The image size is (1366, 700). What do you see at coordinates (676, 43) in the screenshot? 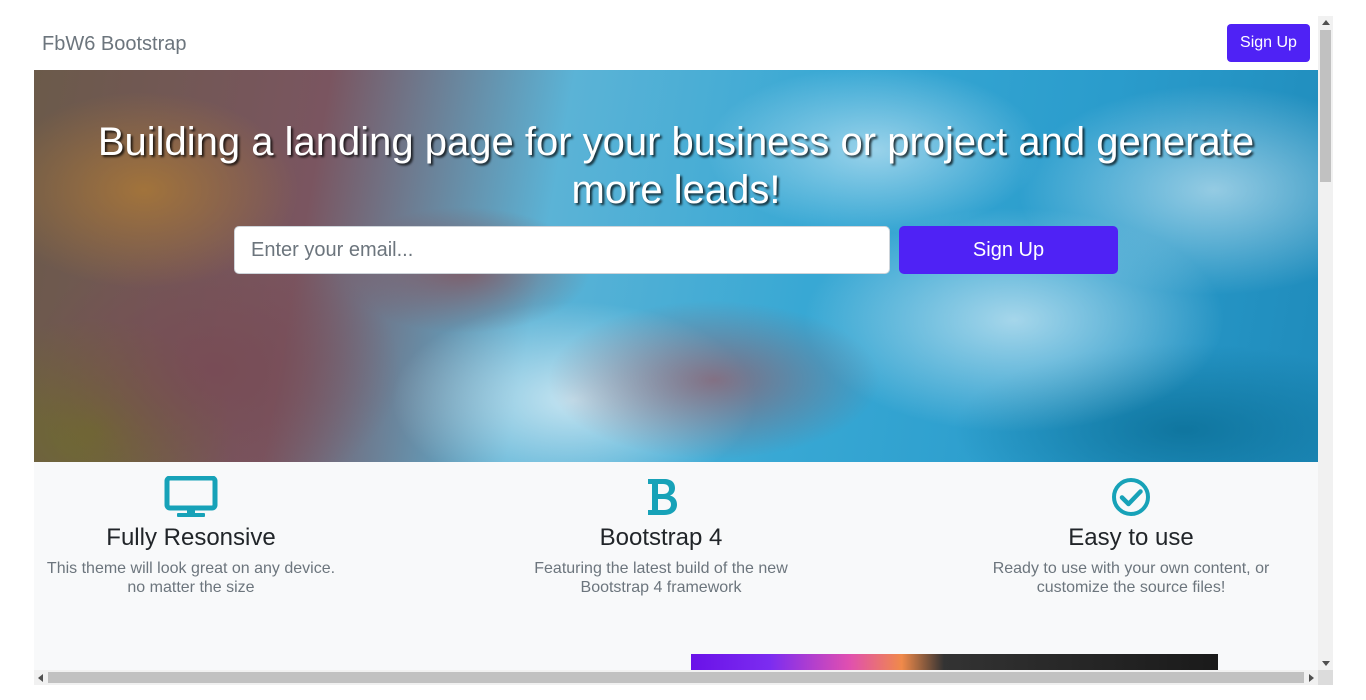
I see `navbar: FbW6 Bootstrap Sign Up` at bounding box center [676, 43].